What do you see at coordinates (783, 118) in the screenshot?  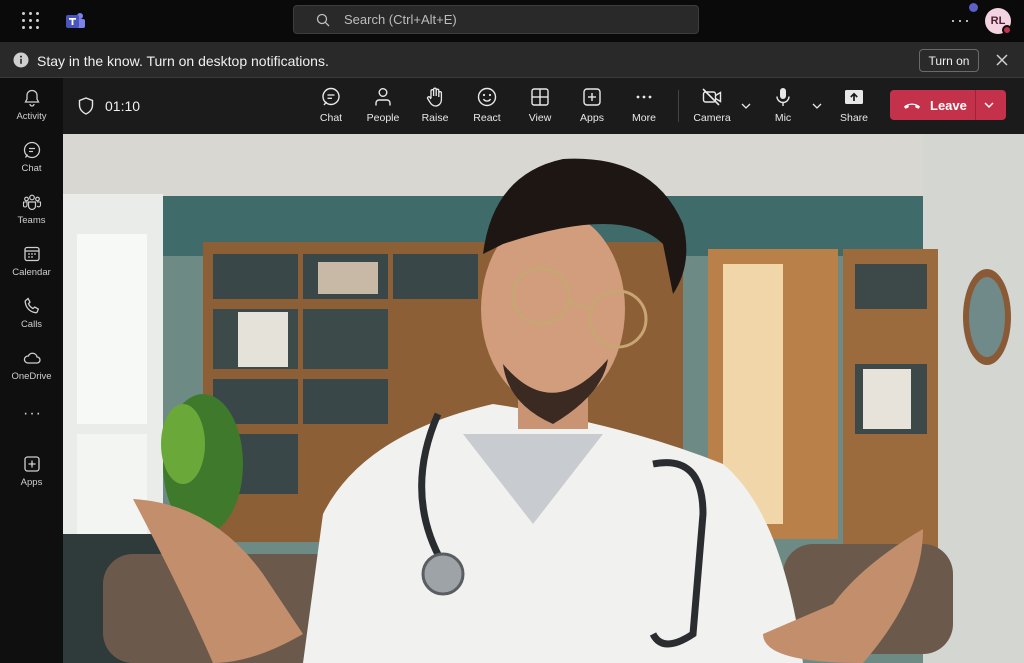 I see `mic-button-label: Mic` at bounding box center [783, 118].